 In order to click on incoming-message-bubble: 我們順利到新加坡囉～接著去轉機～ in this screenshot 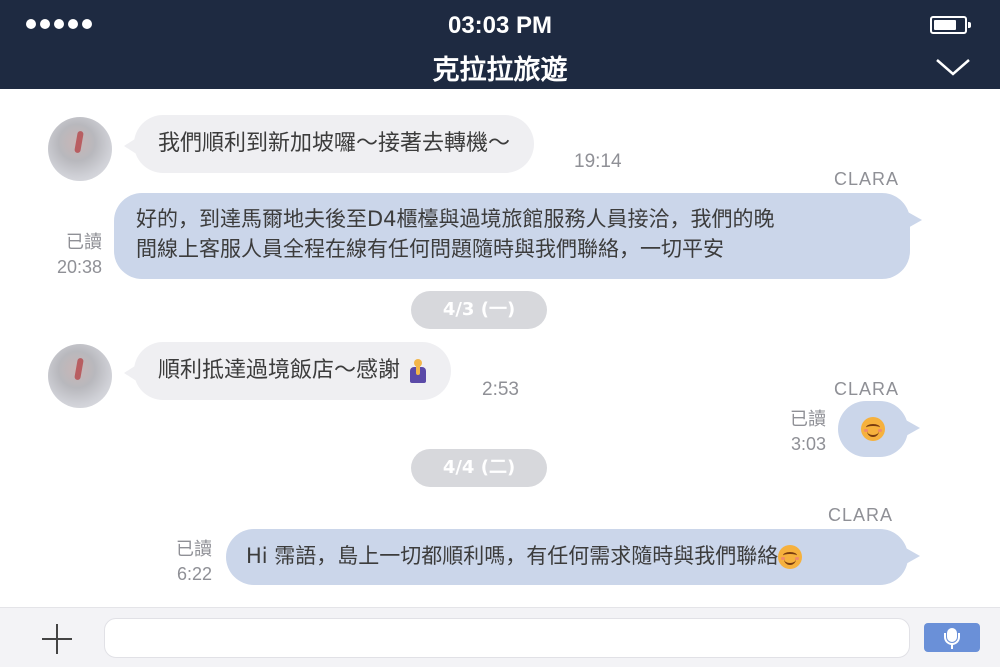, I will do `click(329, 144)`.